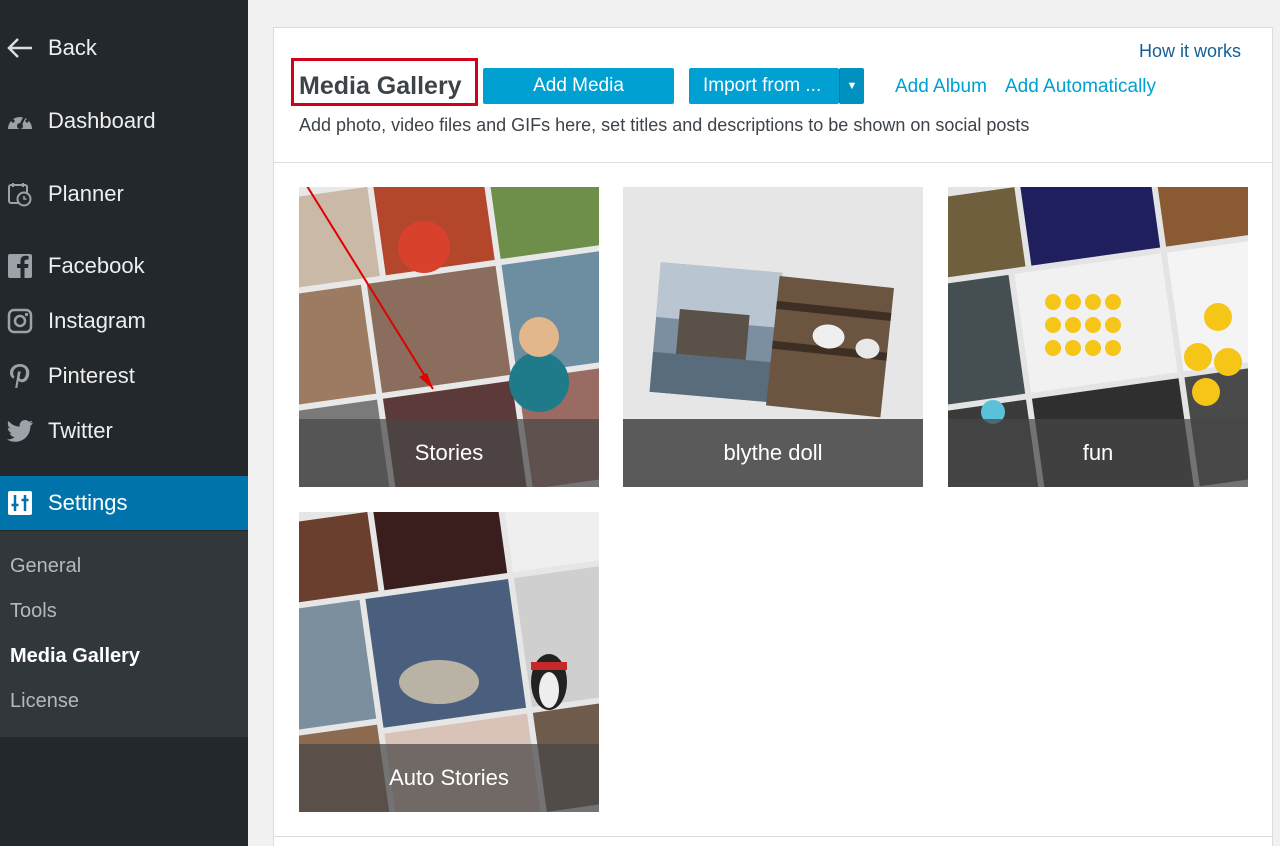 The image size is (1280, 846). Describe the element at coordinates (20, 503) in the screenshot. I see `settings-icon` at that location.